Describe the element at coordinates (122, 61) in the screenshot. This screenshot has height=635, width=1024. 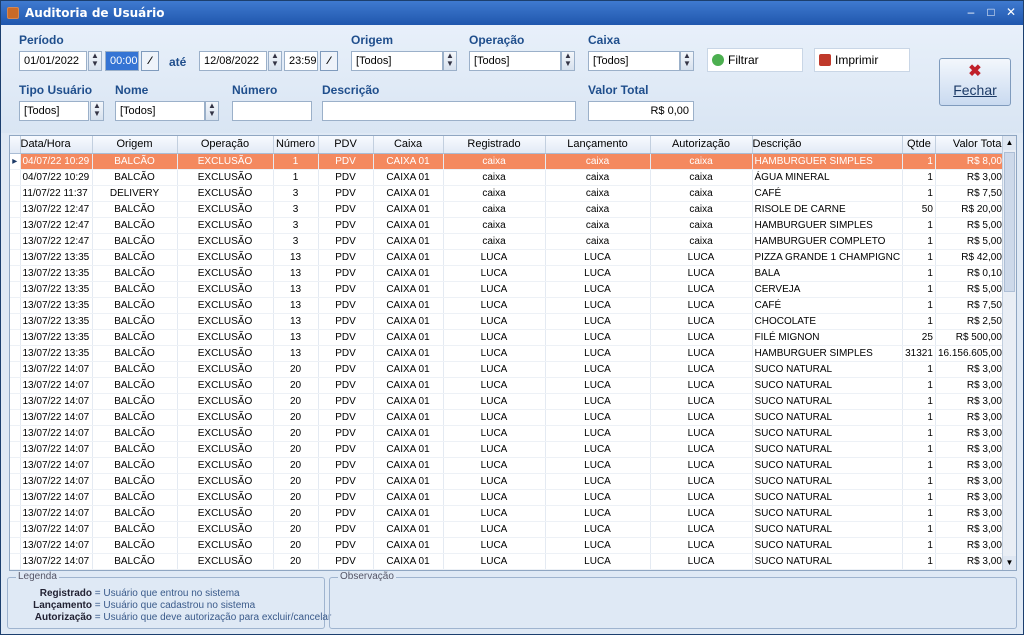
I see `time-from-input: 00:00` at that location.